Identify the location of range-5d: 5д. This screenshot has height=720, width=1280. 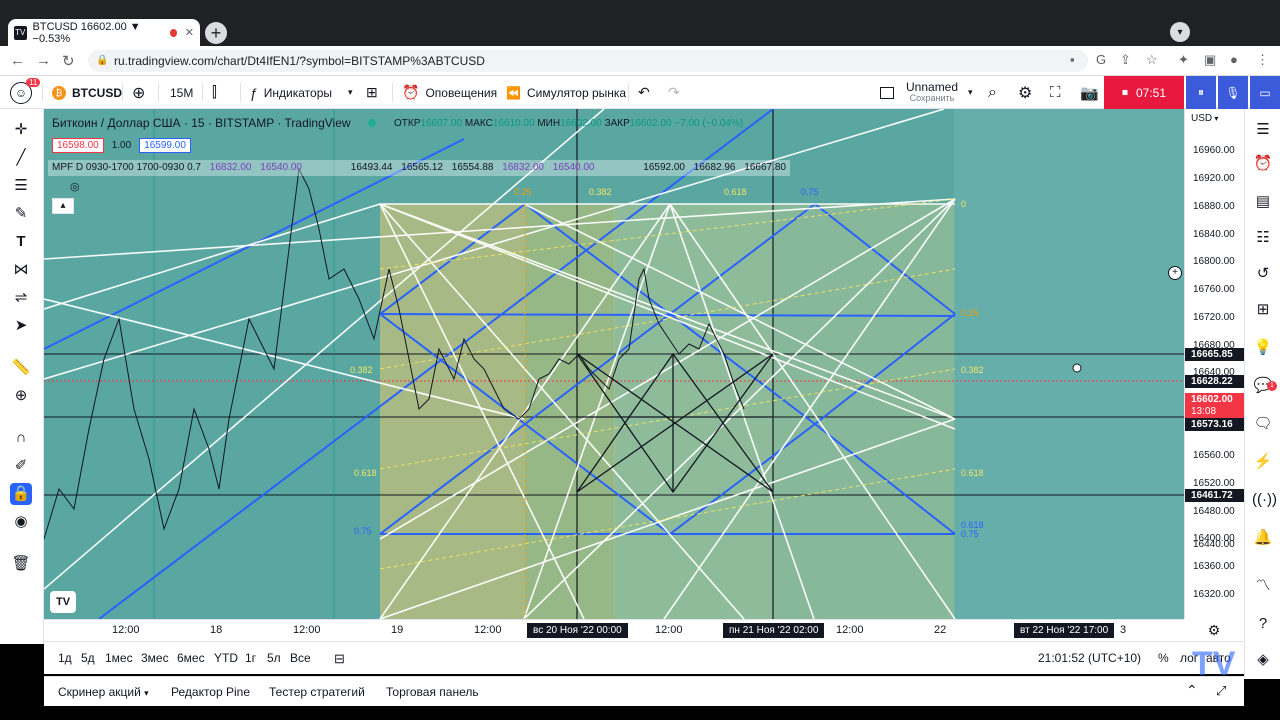
(88, 658).